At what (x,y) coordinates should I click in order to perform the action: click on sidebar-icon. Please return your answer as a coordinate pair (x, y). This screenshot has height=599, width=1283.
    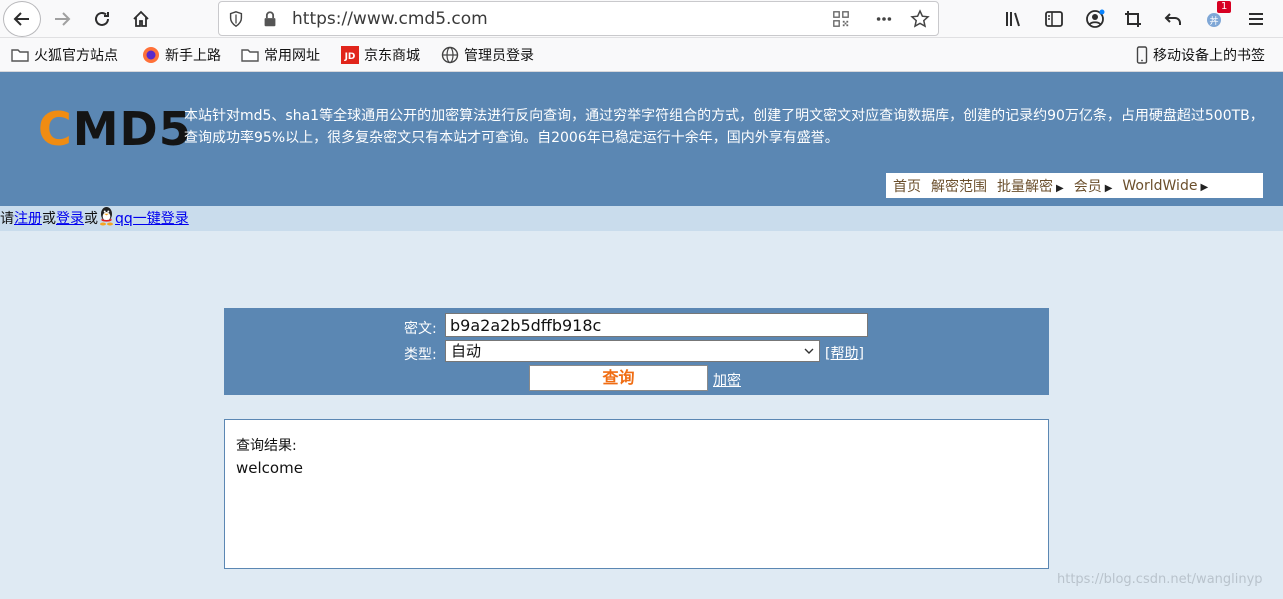
    Looking at the image, I should click on (1054, 19).